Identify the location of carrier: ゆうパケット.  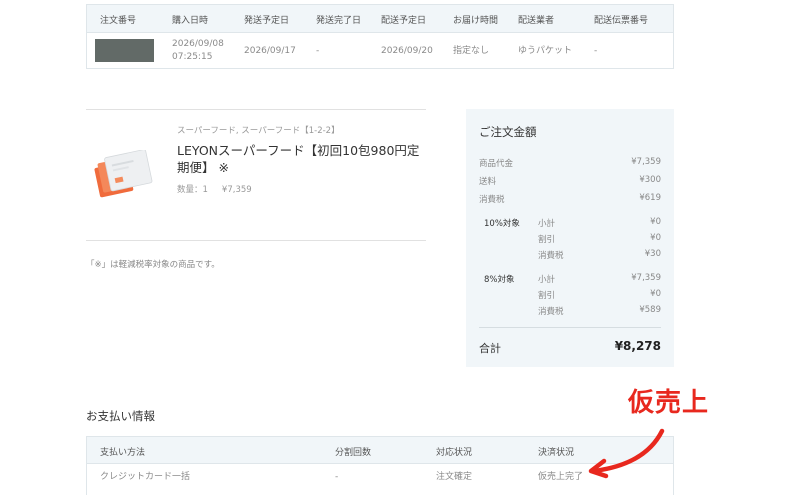
(545, 51).